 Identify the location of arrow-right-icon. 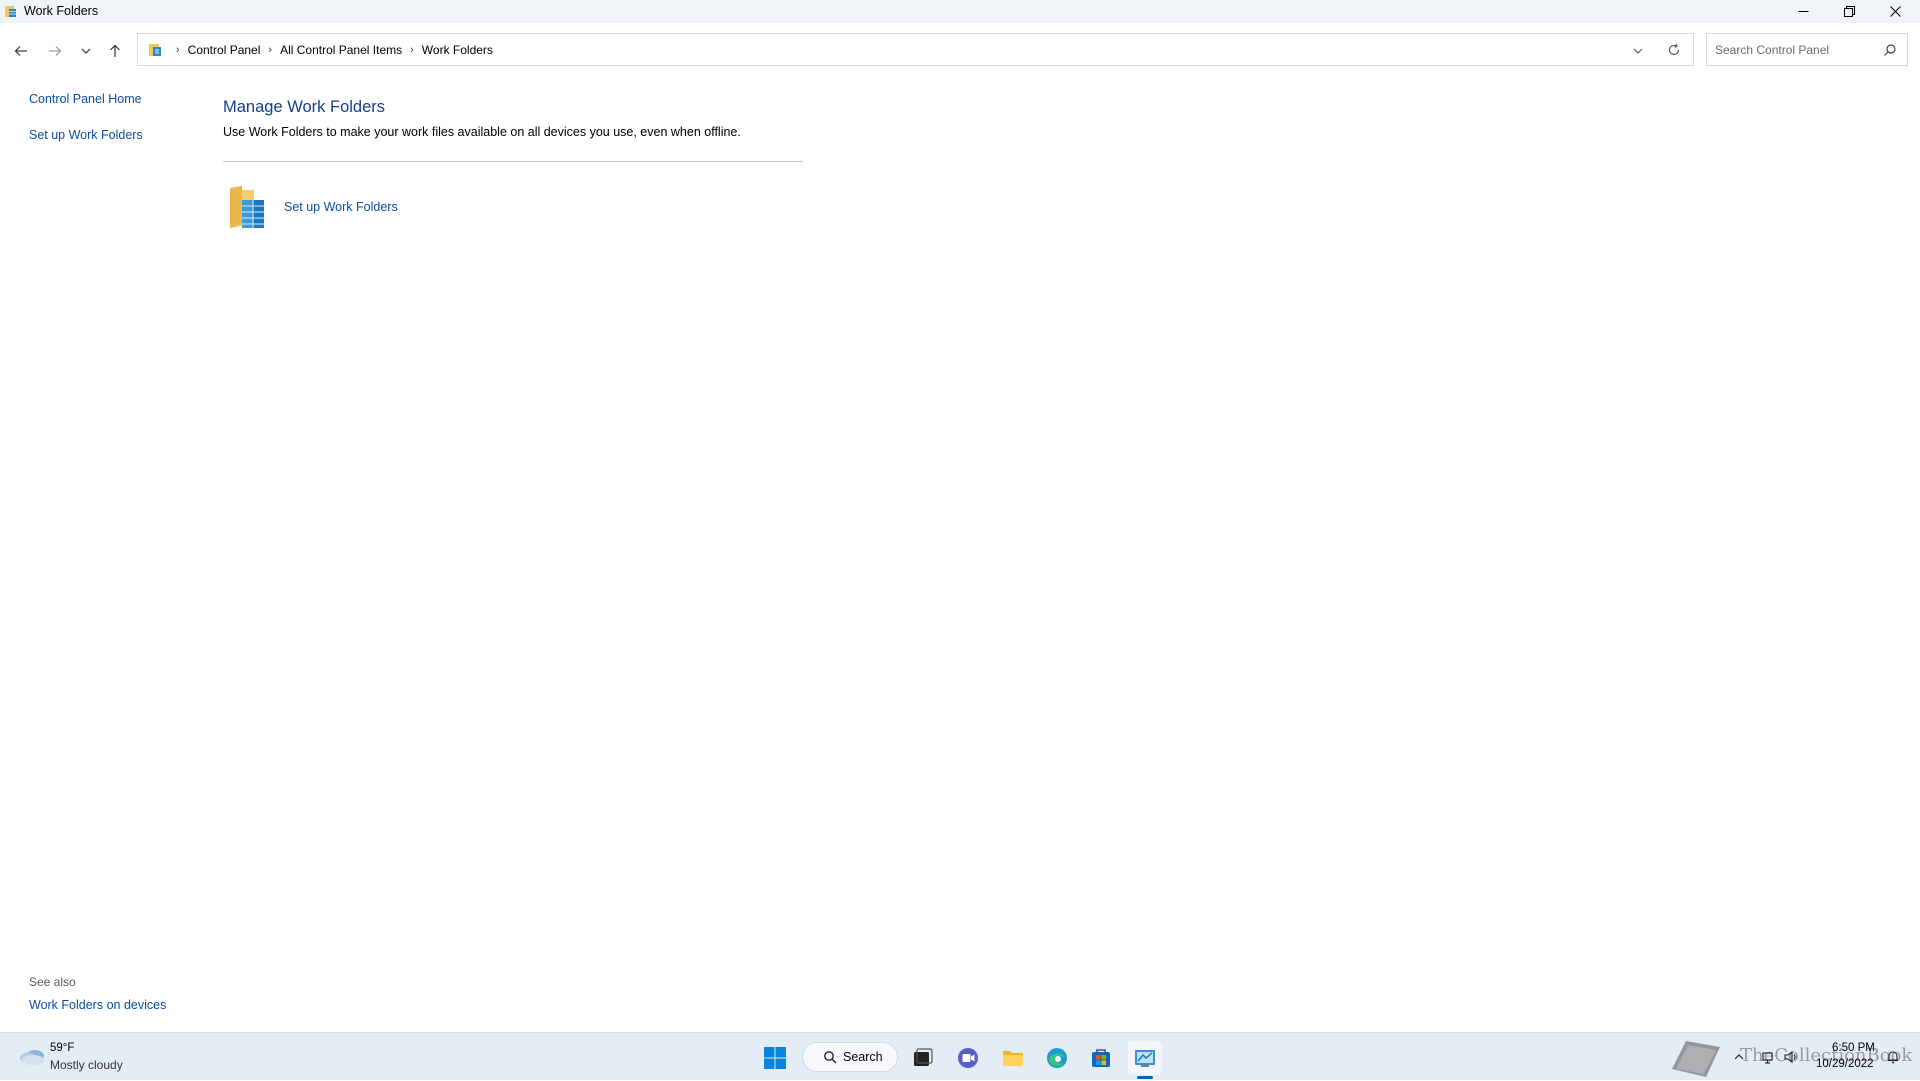
(55, 51).